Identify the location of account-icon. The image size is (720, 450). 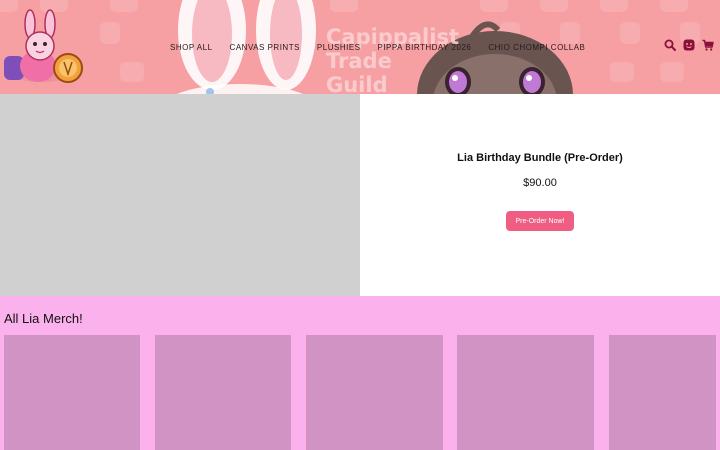
(689, 45).